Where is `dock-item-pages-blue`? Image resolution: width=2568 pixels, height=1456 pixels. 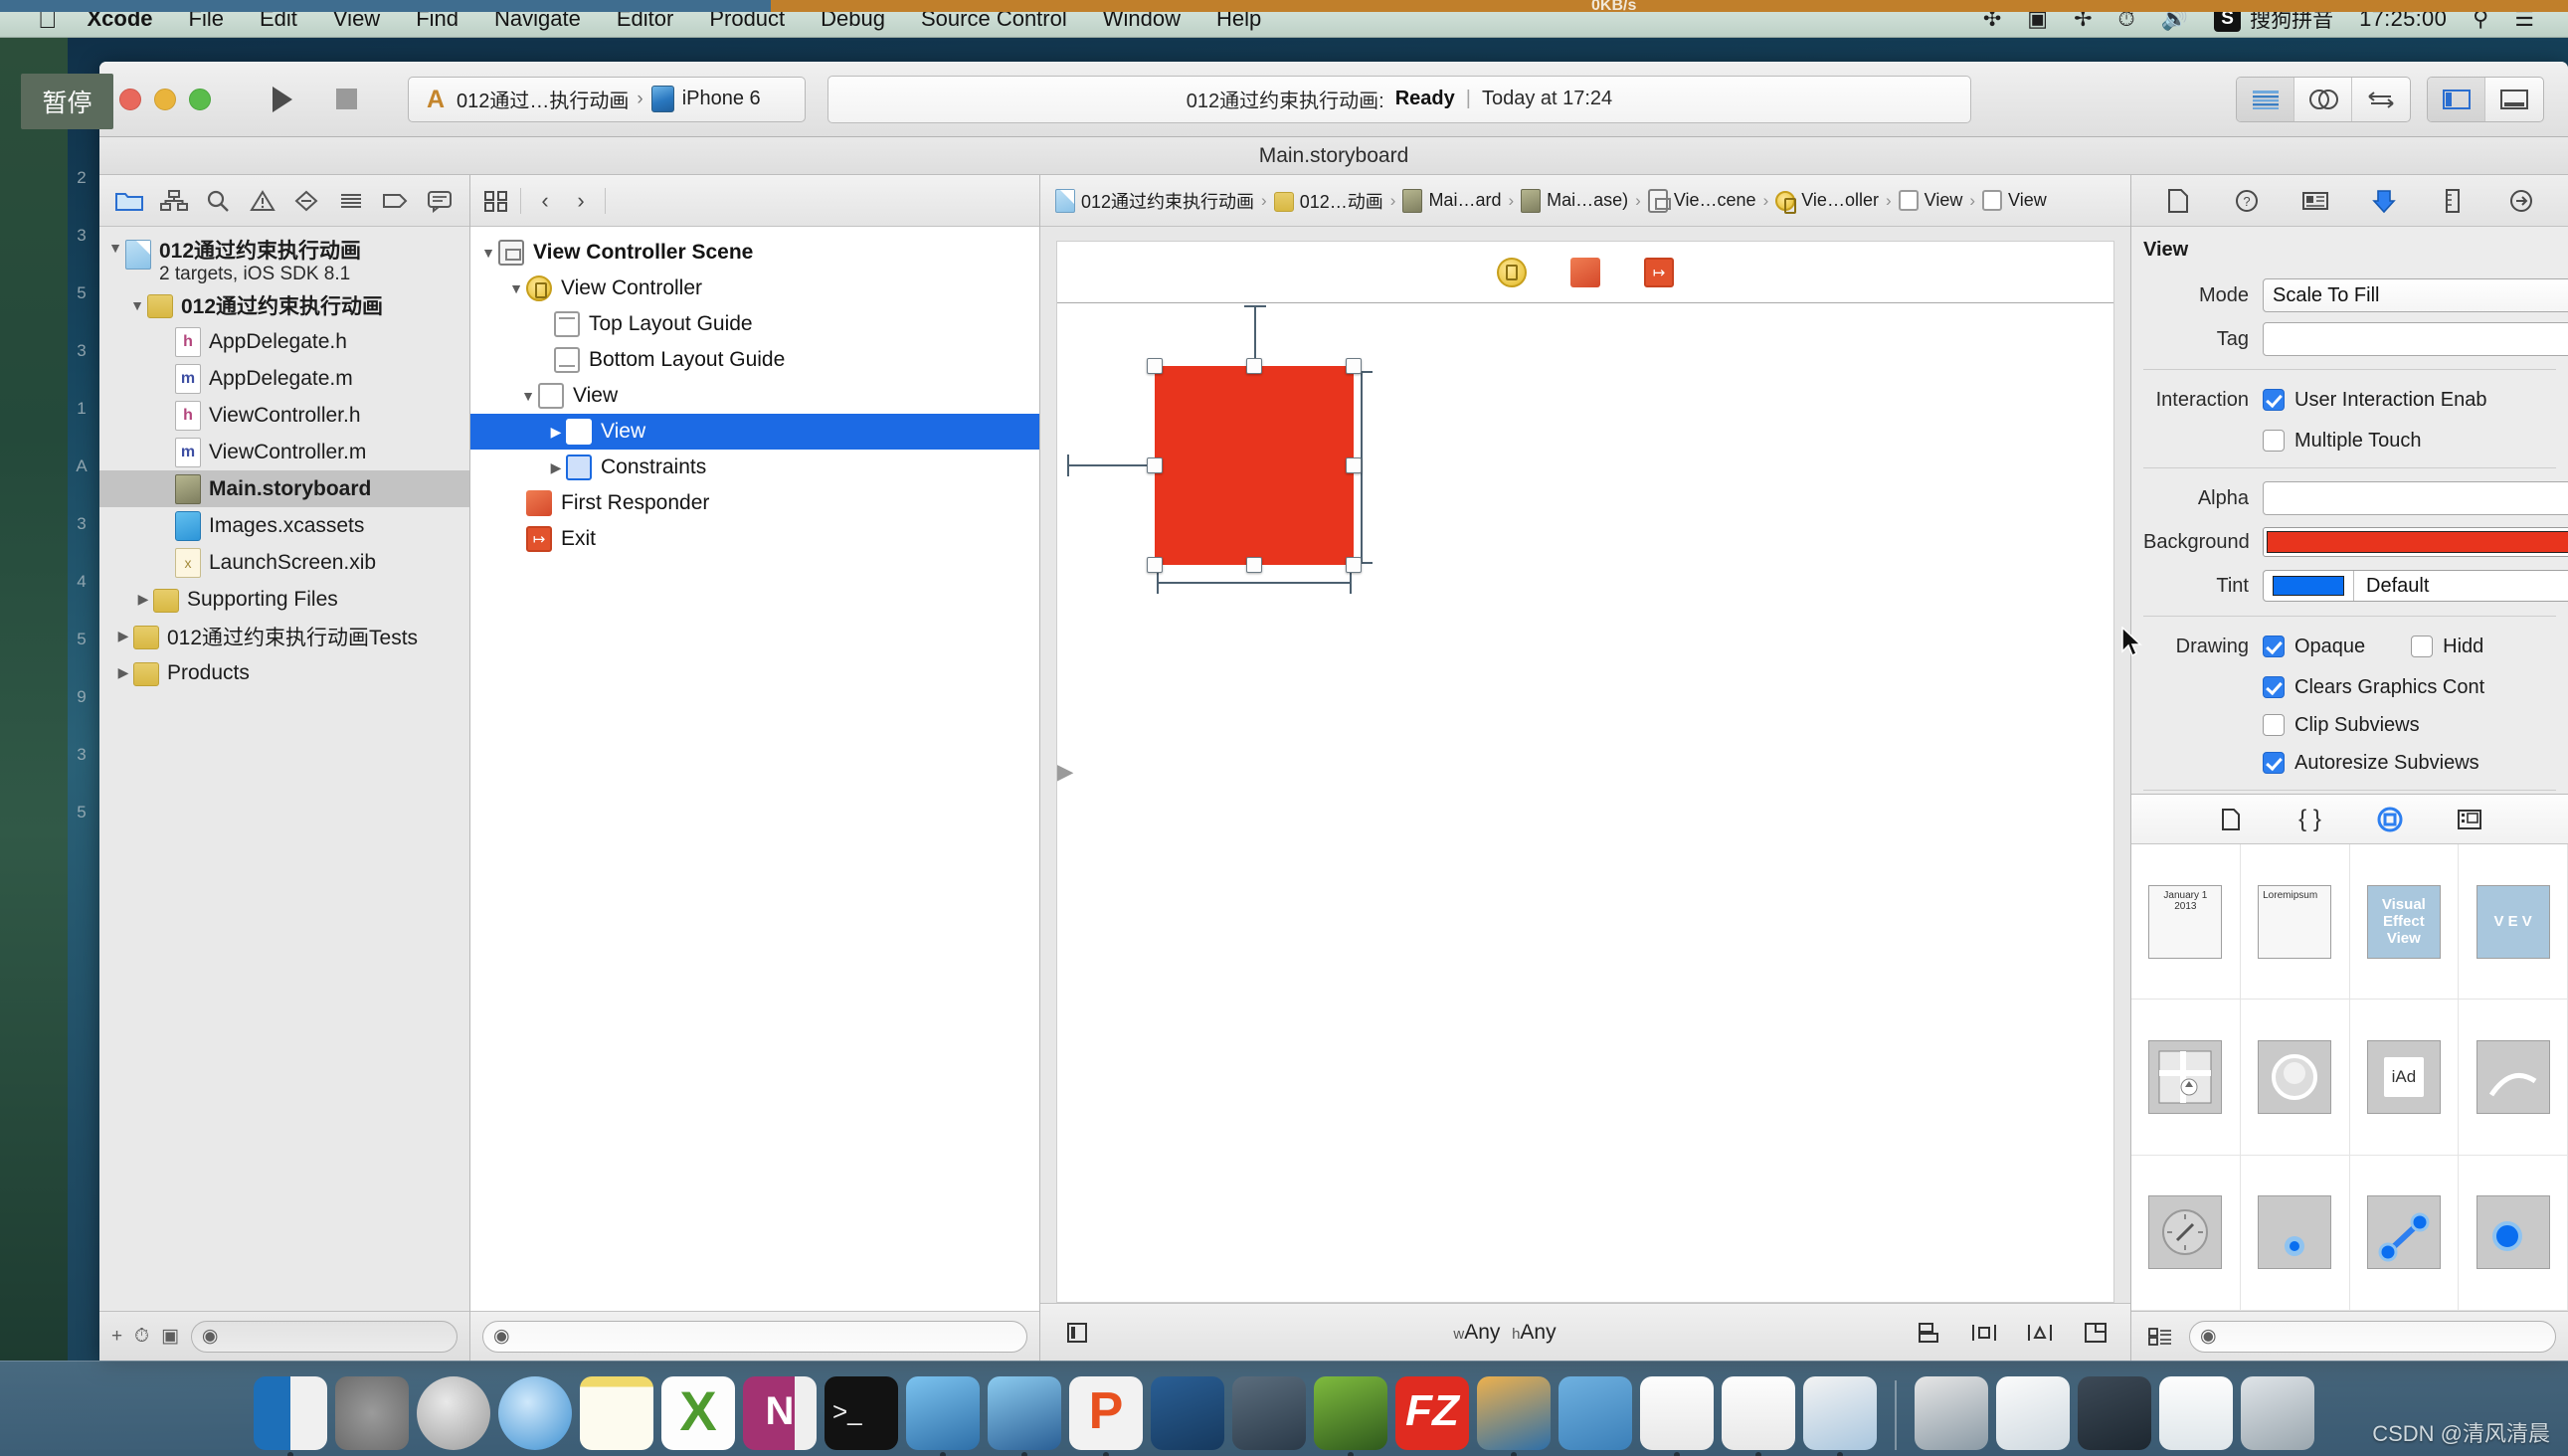
dock-item-pages-blue is located at coordinates (1596, 1413).